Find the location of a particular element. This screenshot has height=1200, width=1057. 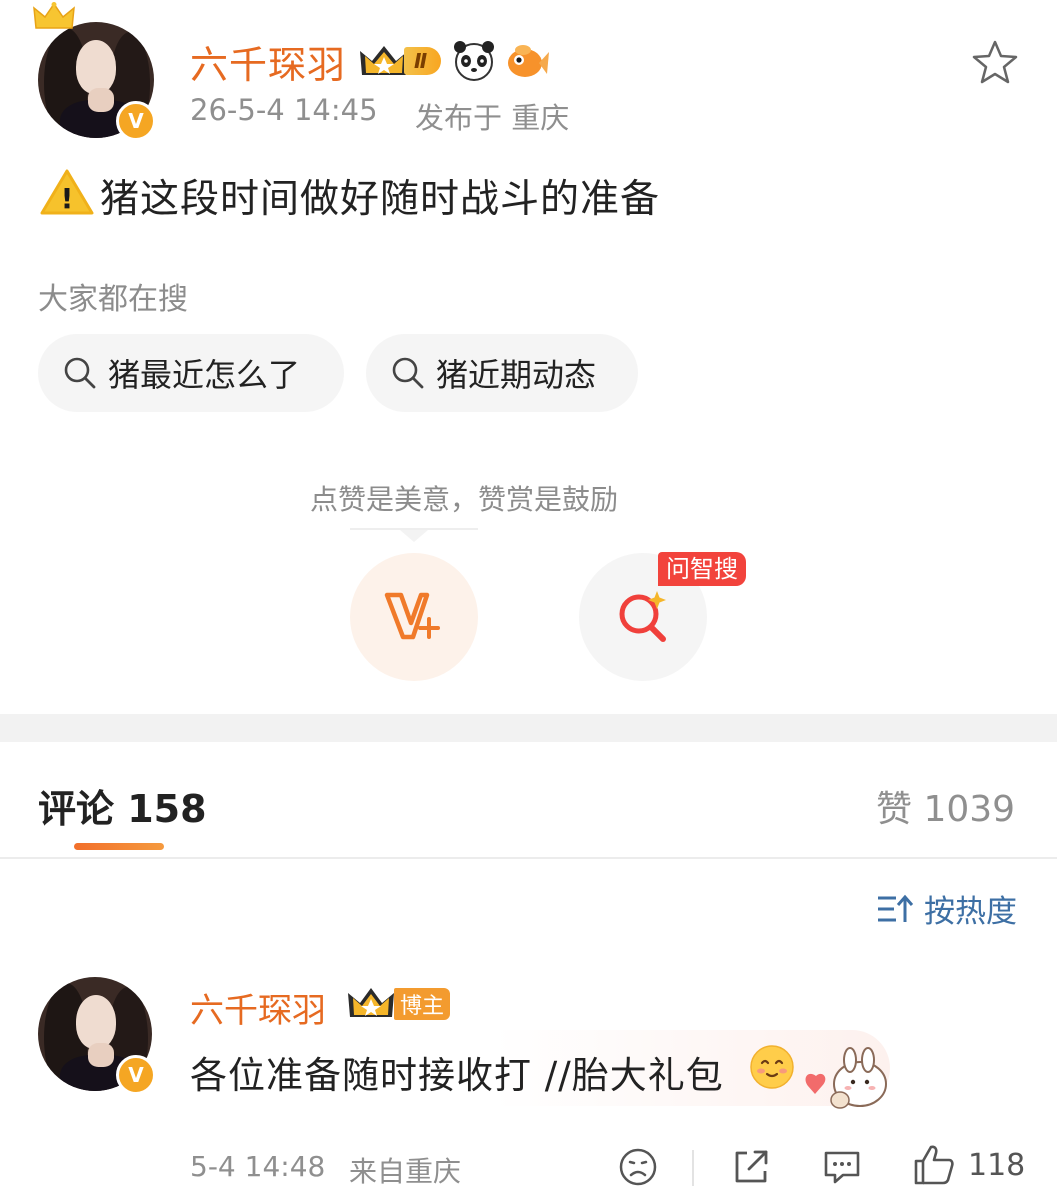

reward-tip-text: 点赞是美意，赞赏是鼓励 is located at coordinates (464, 499).